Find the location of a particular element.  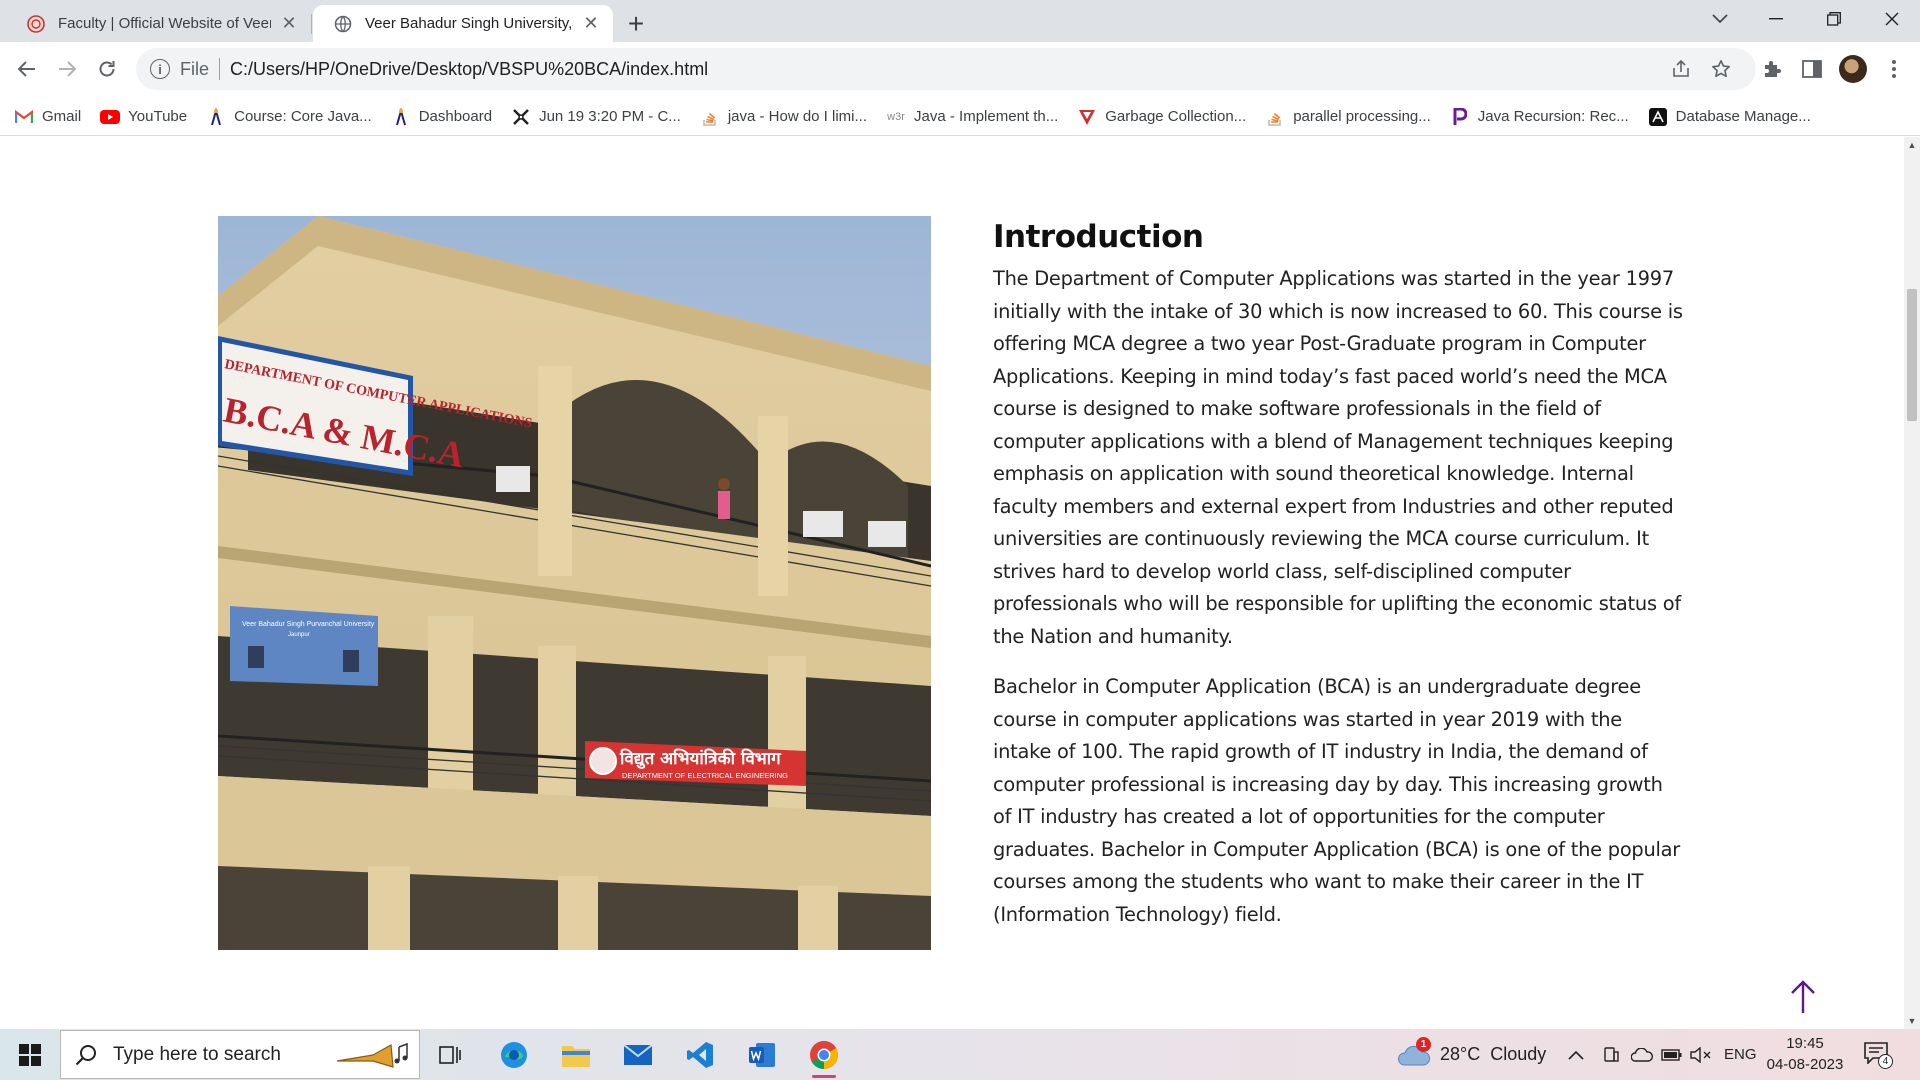

bookmark-gmail: Gmail is located at coordinates (47, 117).